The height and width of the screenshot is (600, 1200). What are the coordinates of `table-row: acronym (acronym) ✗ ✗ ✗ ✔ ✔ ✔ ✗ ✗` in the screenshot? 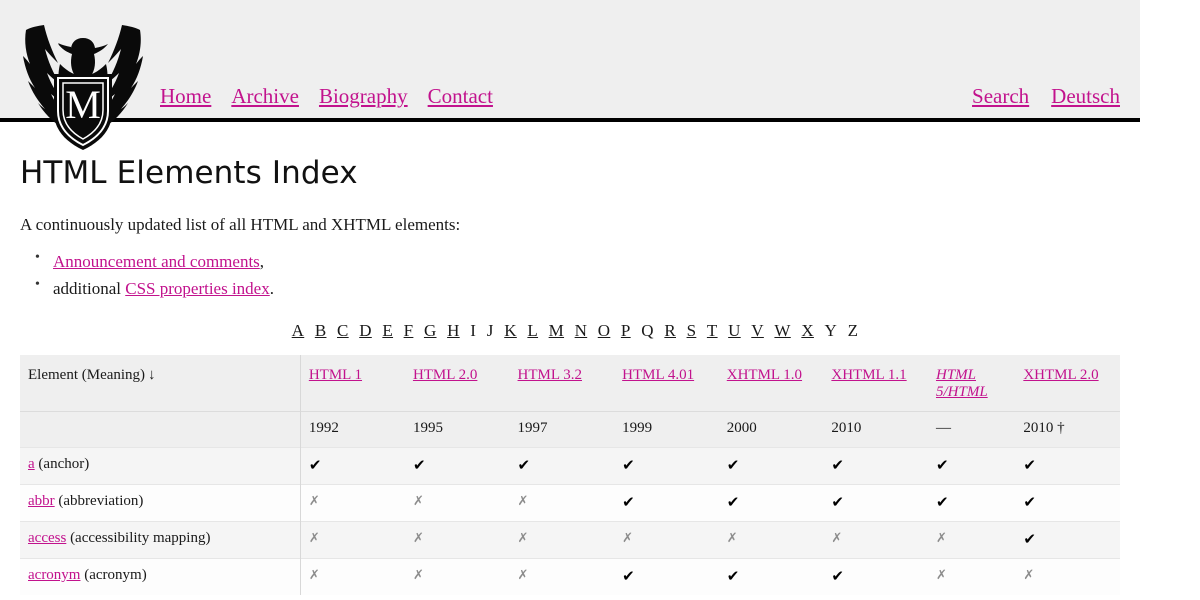 It's located at (570, 576).